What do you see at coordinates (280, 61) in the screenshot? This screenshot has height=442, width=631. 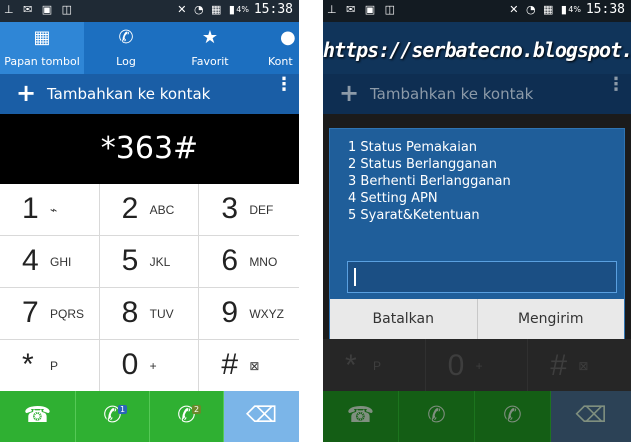 I see `tab-label: Kont` at bounding box center [280, 61].